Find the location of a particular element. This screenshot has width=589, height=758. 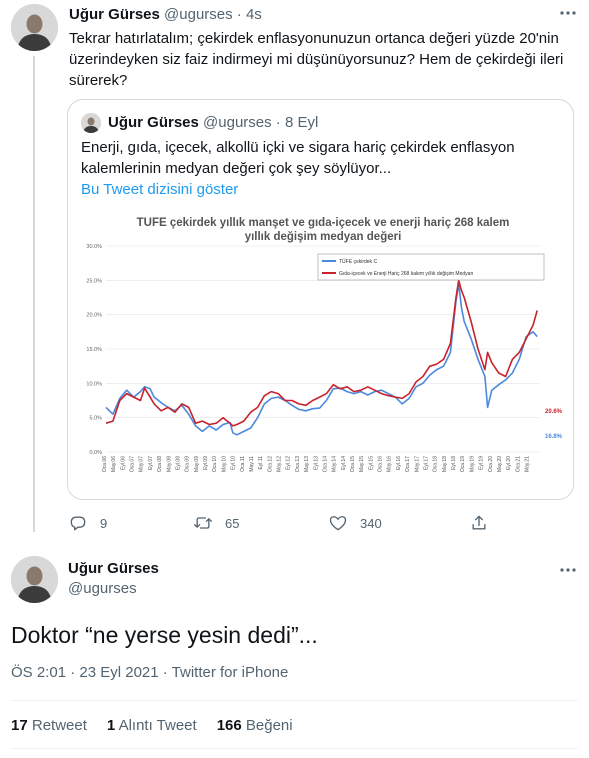

x-tick-label: May.08 is located at coordinates (169, 464).